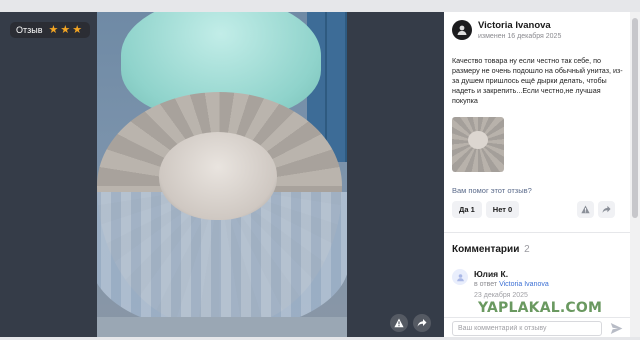  What do you see at coordinates (524, 284) in the screenshot?
I see `reply-to-link: Victoria Ivanova` at bounding box center [524, 284].